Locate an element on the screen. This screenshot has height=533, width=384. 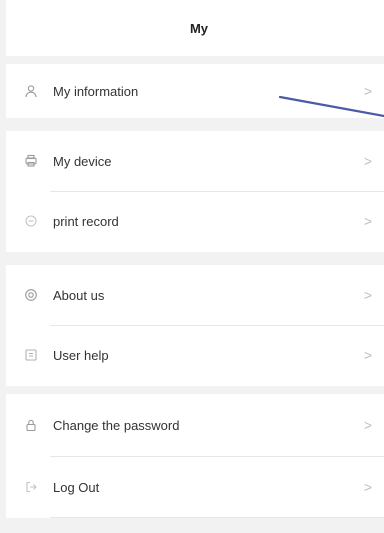
menu-group-account: My information > is located at coordinates (195, 91).